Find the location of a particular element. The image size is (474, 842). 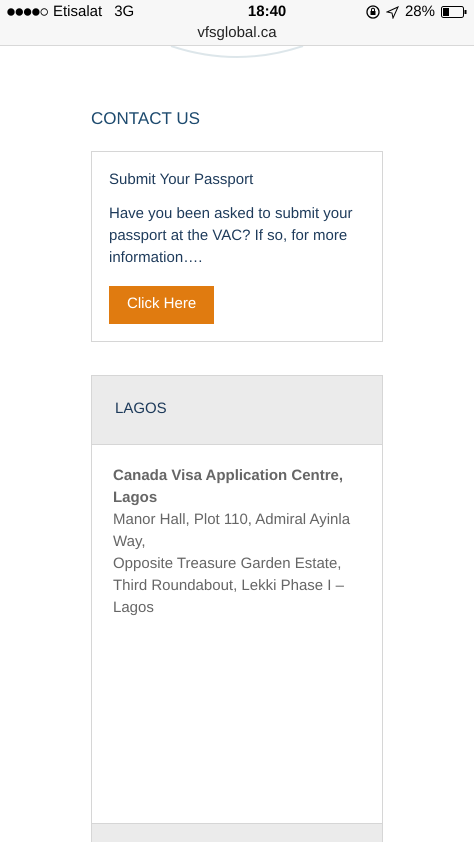

section-title: CONTACT US is located at coordinates (146, 119).